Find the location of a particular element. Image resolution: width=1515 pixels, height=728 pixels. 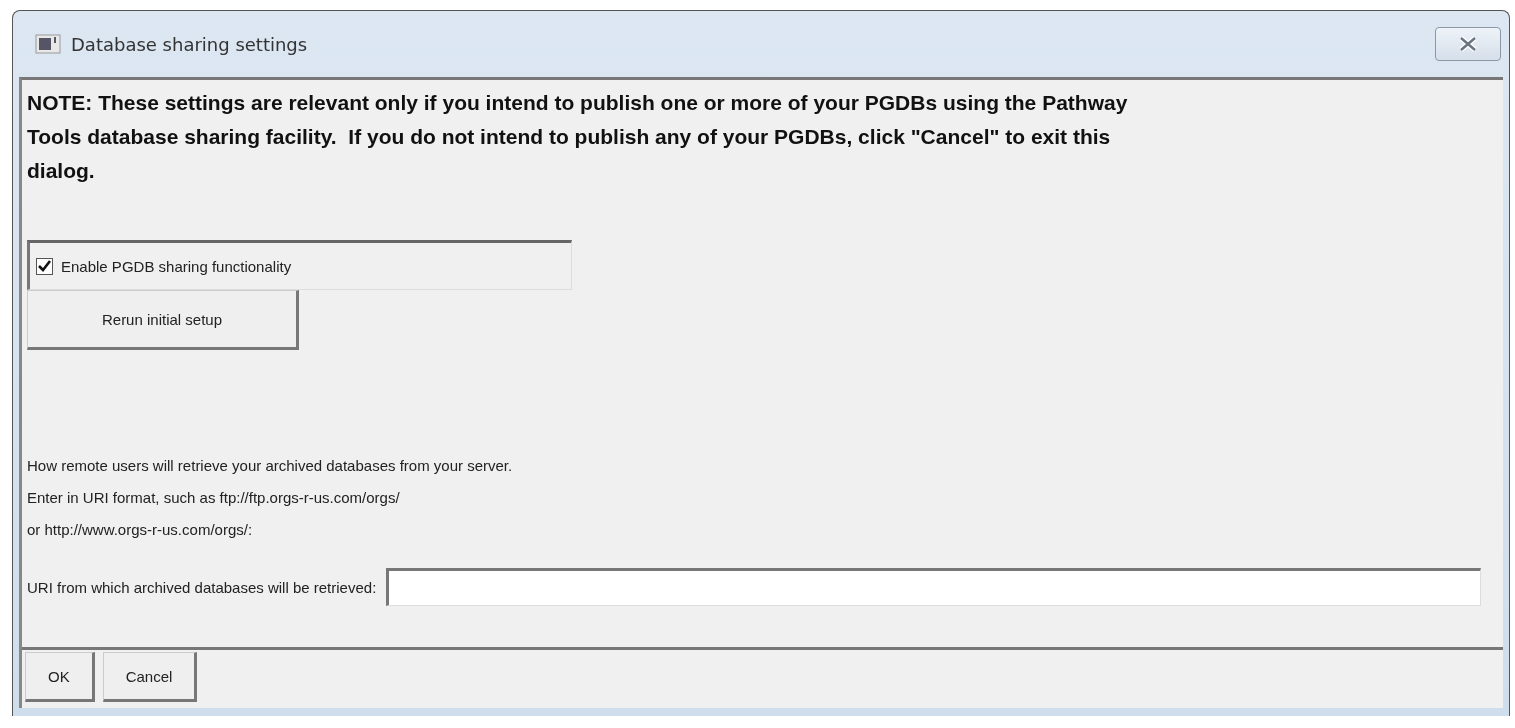

dialog-button: OK is located at coordinates (60, 677).